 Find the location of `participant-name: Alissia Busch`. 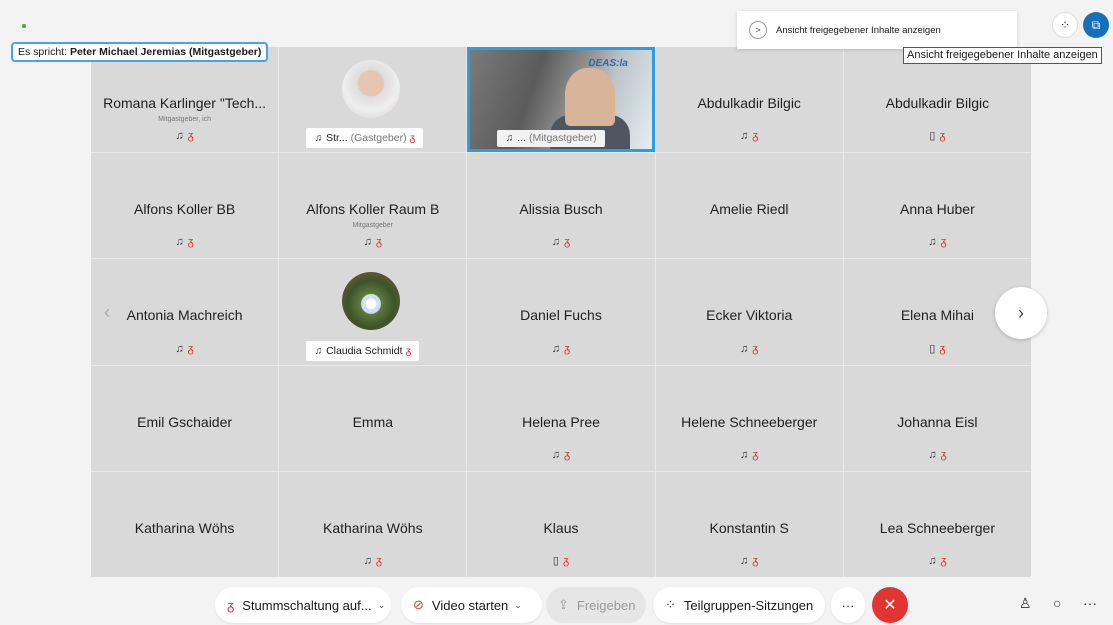

participant-name: Alissia Busch is located at coordinates (561, 209).